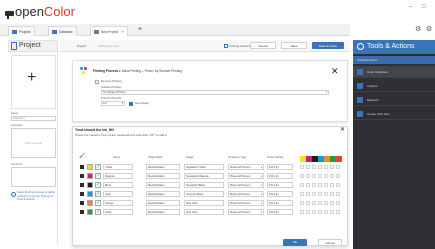 Image resolution: width=435 pixels, height=249 pixels. What do you see at coordinates (33, 118) in the screenshot?
I see `name-input: Unbenannt` at bounding box center [33, 118].